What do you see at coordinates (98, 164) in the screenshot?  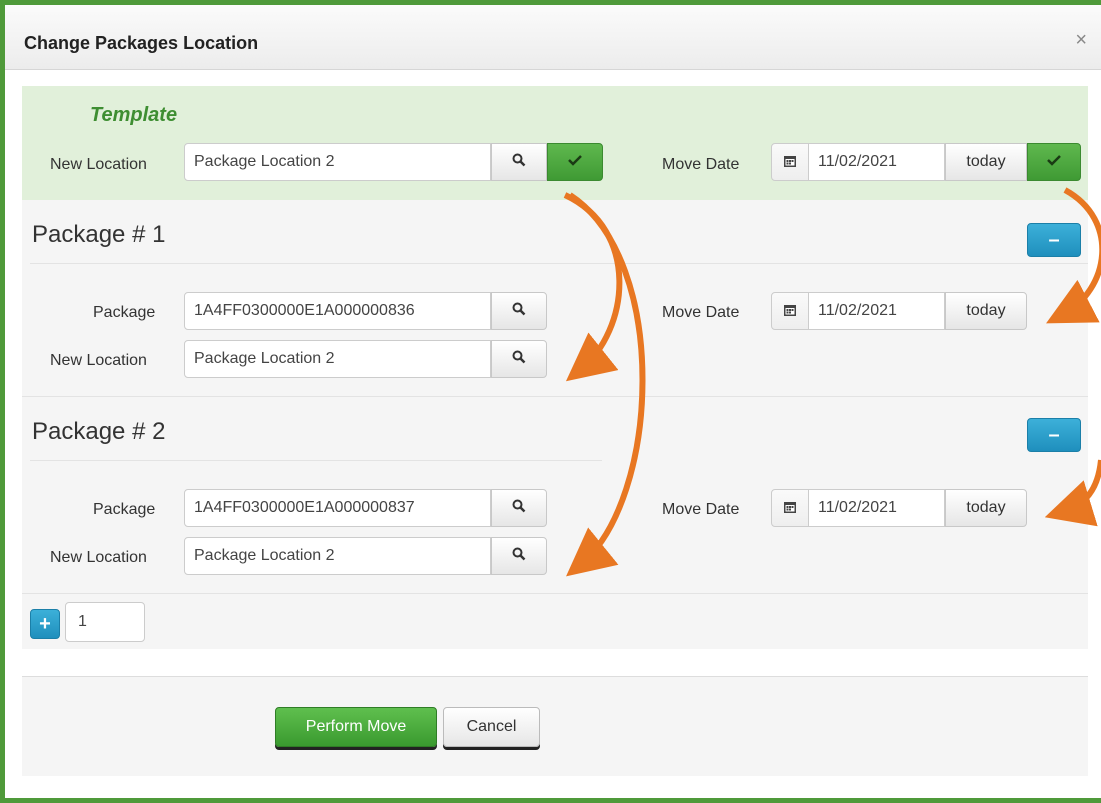 I see `template-new-location-label: New Location` at bounding box center [98, 164].